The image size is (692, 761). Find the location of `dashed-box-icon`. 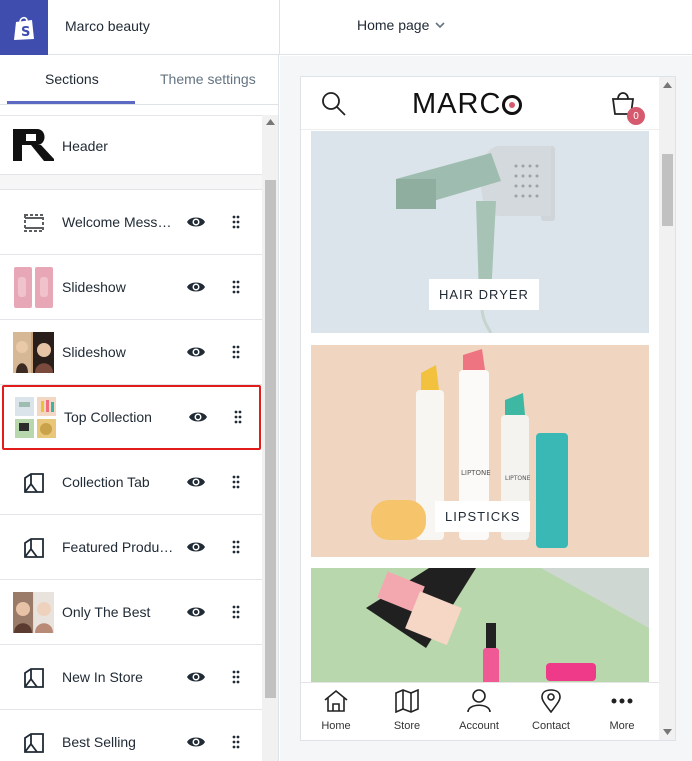

dashed-box-icon is located at coordinates (33, 222).